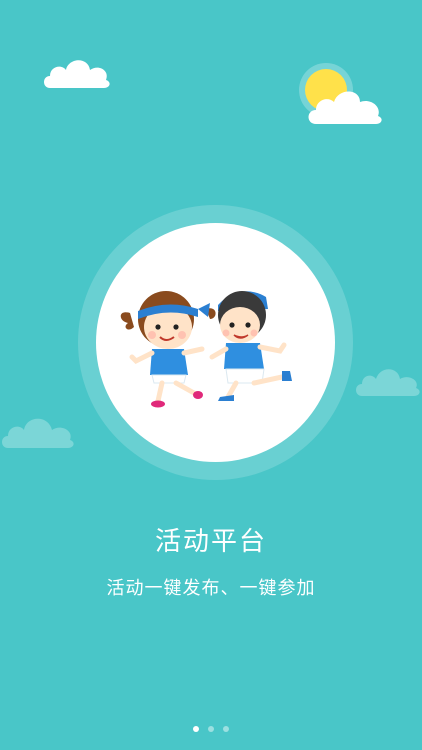  What do you see at coordinates (210, 542) in the screenshot?
I see `page-title: 活动平台` at bounding box center [210, 542].